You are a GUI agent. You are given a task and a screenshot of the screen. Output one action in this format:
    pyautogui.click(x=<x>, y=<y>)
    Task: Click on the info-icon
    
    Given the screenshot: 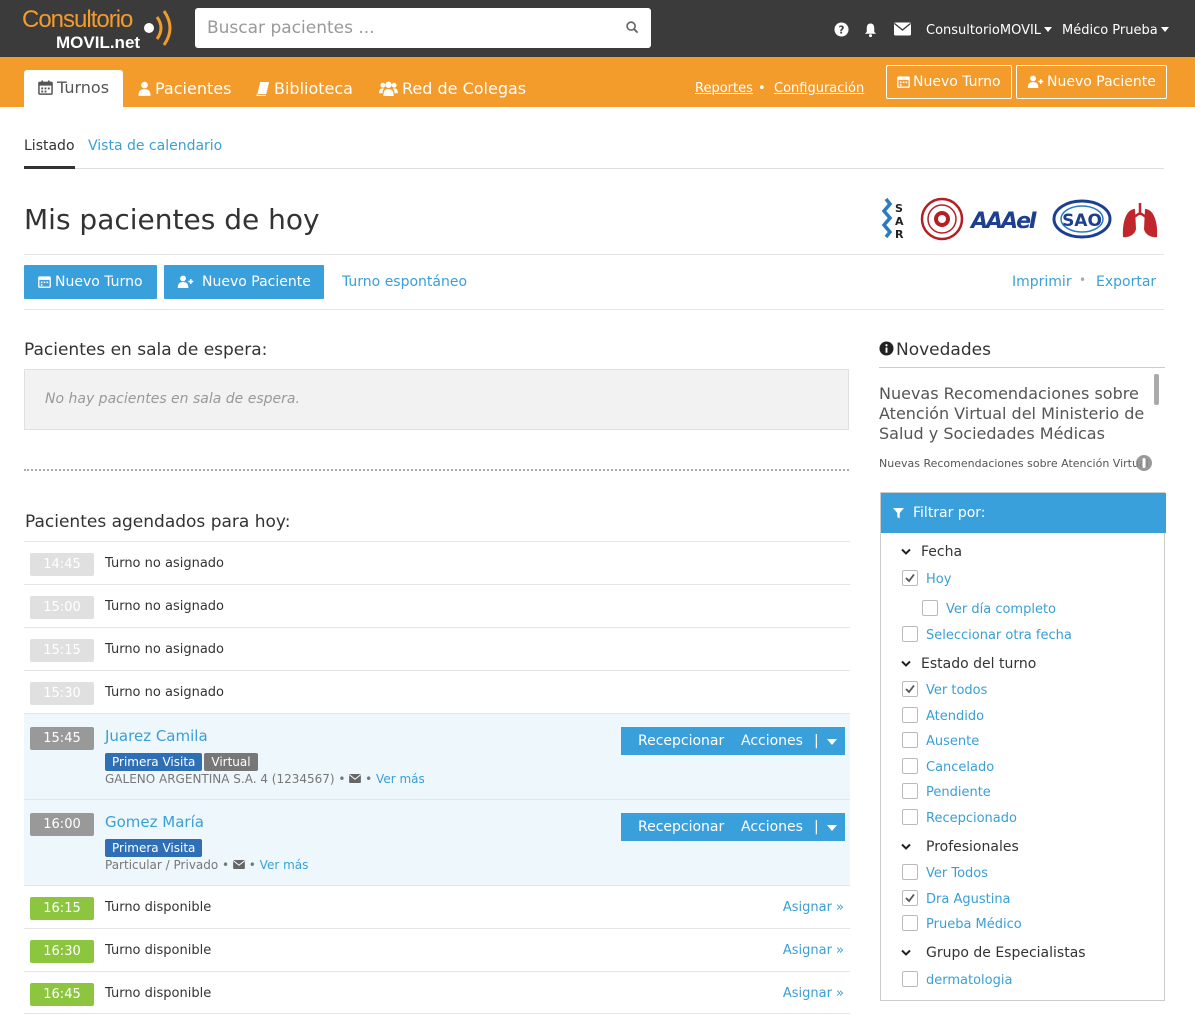 What is the action you would take?
    pyautogui.click(x=886, y=348)
    